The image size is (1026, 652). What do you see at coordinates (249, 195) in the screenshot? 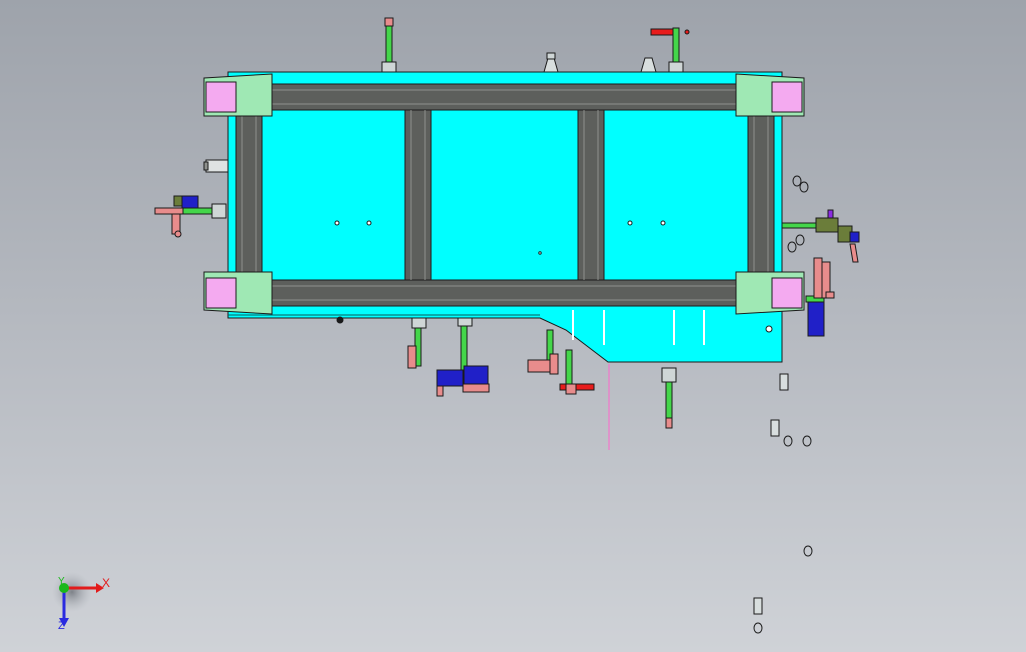
I see `left-rail` at bounding box center [249, 195].